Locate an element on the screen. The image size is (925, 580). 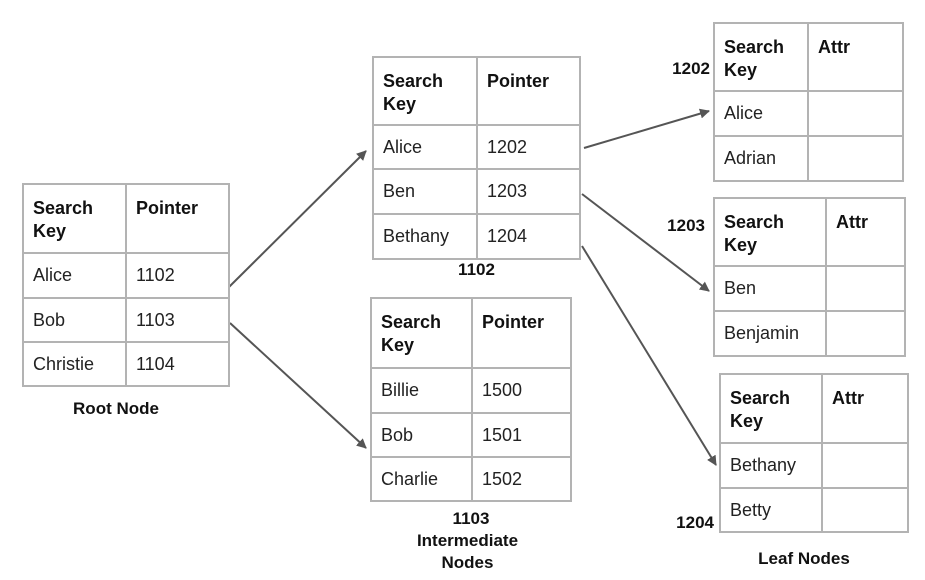
pointer-cell: 1502 is located at coordinates (521, 479).